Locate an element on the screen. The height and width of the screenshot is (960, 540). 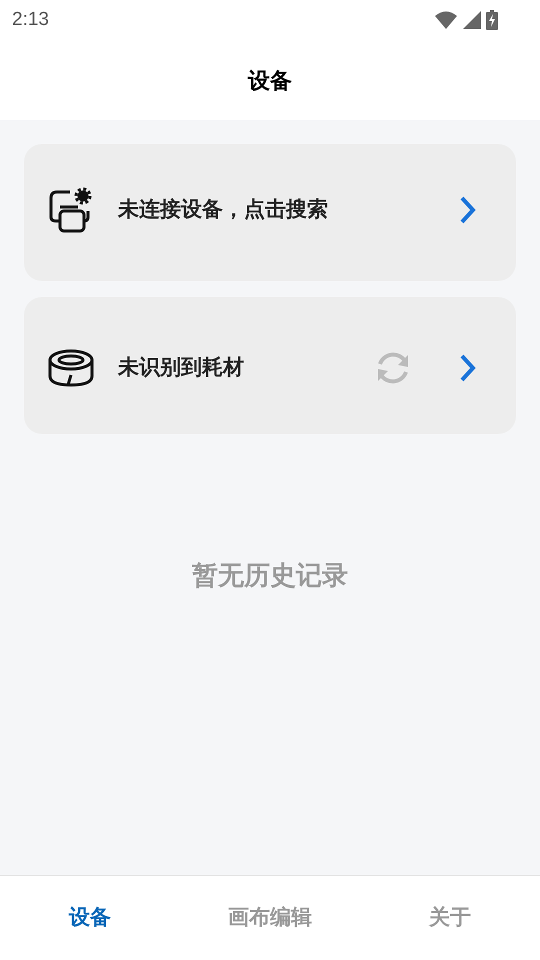
signal-icon is located at coordinates (472, 20).